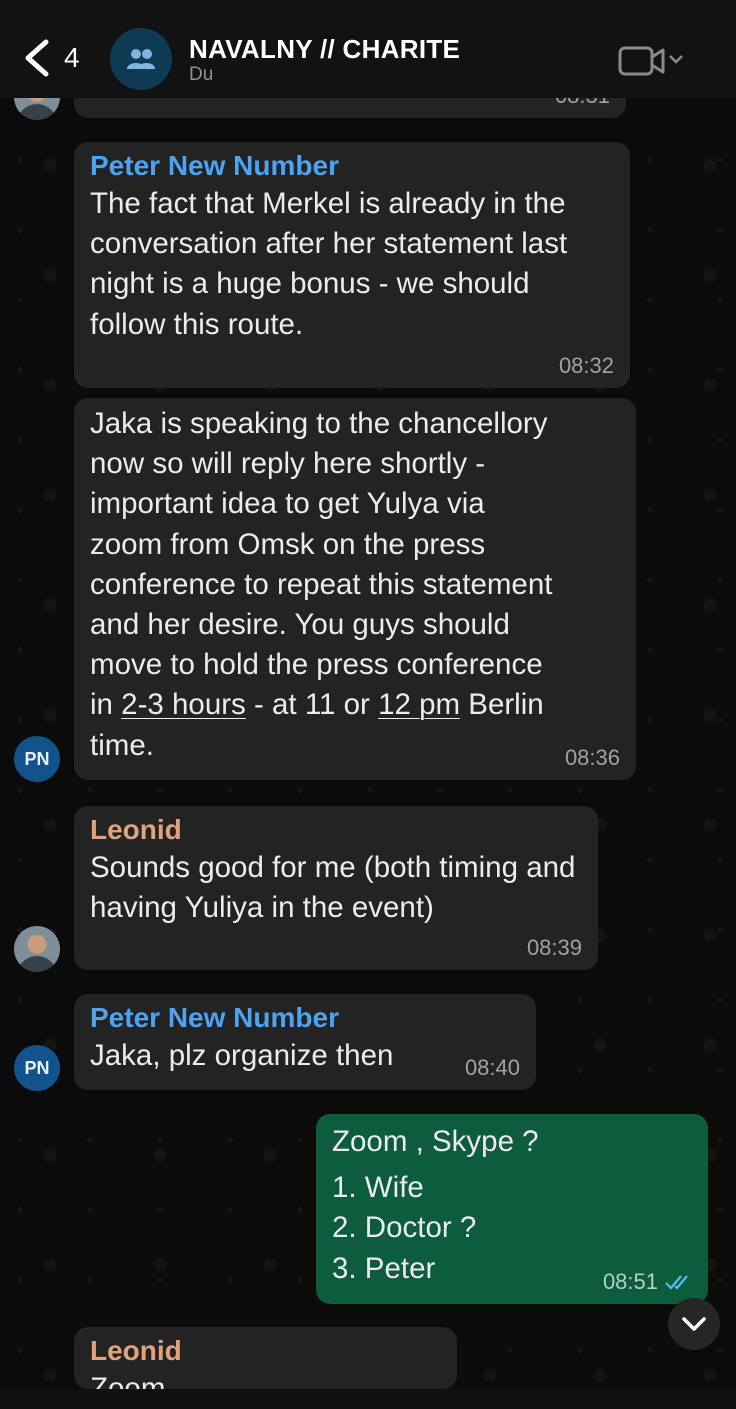 The image size is (736, 1409). Describe the element at coordinates (183, 704) in the screenshot. I see `date-link: 2-3 hours` at that location.